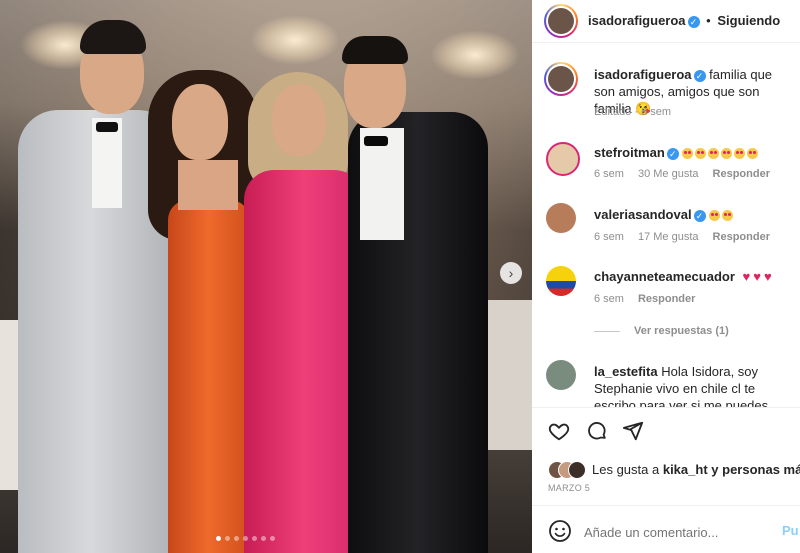  I want to click on follow-status: Siguiendo, so click(748, 20).